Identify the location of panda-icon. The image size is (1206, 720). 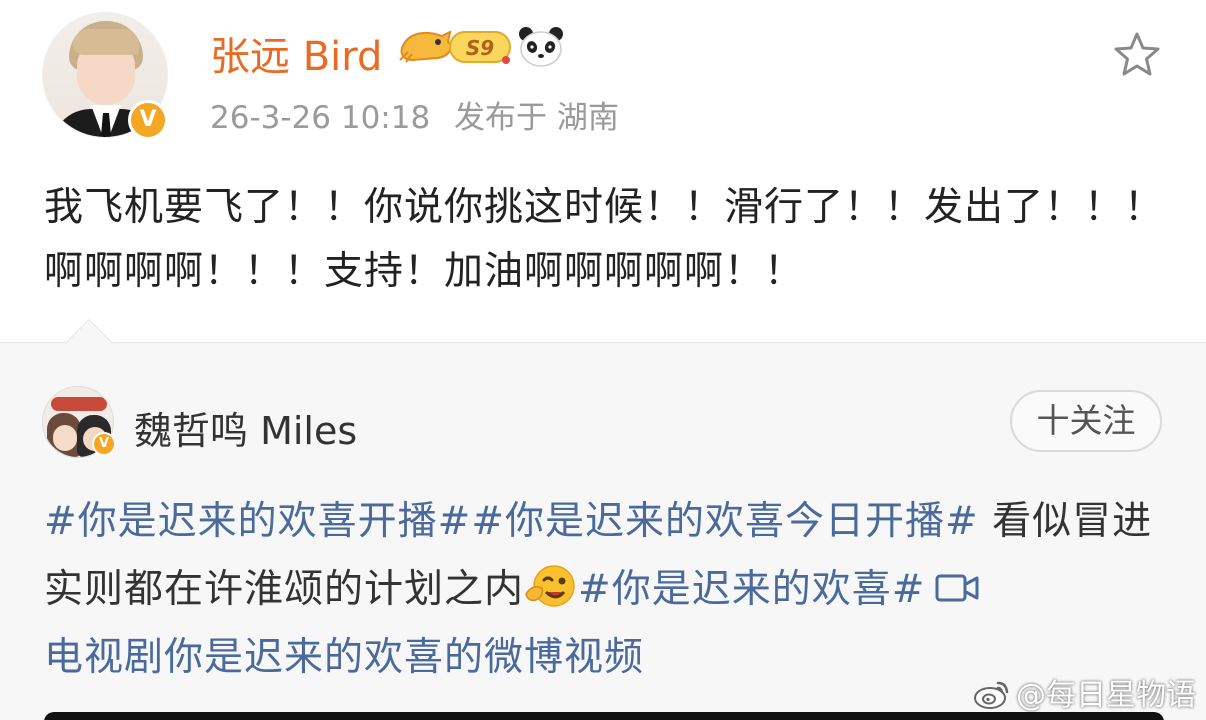
(541, 47).